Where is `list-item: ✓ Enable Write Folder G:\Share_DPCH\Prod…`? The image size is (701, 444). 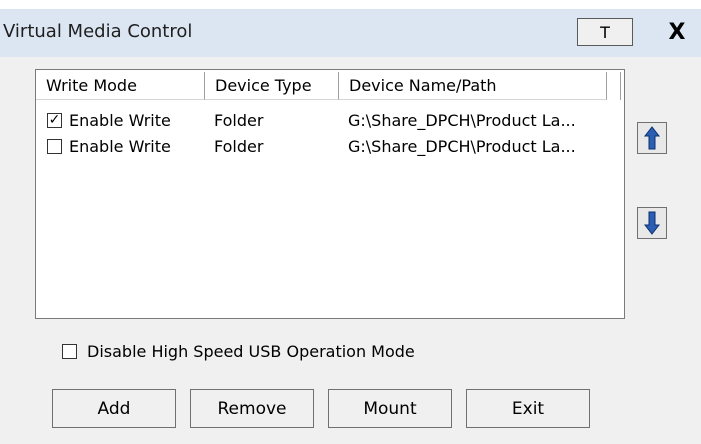 list-item: ✓ Enable Write Folder G:\Share_DPCH\Prod… is located at coordinates (330, 121).